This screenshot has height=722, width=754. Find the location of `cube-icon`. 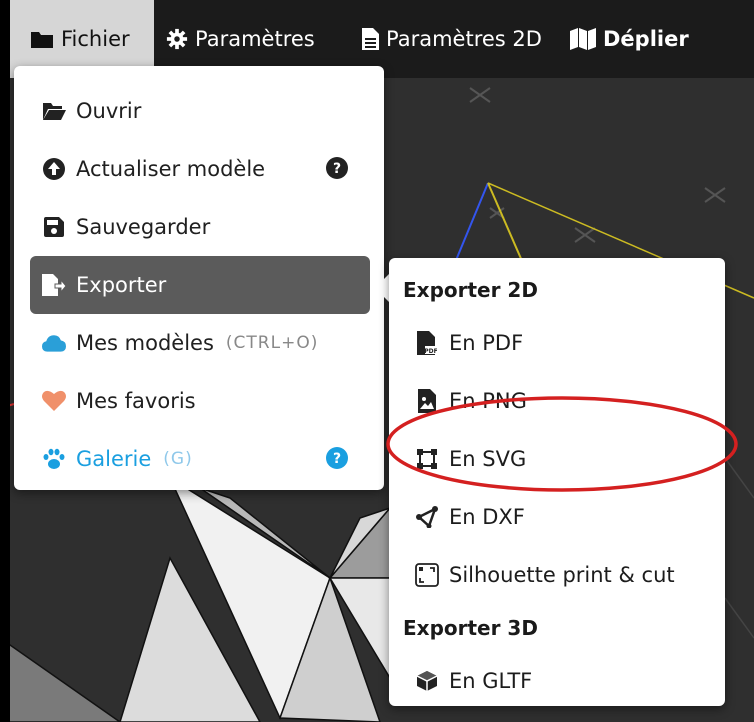

cube-icon is located at coordinates (427, 681).